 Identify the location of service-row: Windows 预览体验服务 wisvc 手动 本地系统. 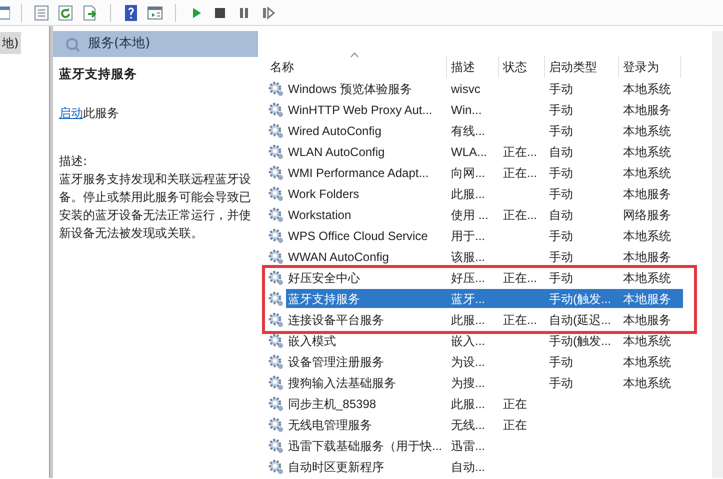
(484, 88).